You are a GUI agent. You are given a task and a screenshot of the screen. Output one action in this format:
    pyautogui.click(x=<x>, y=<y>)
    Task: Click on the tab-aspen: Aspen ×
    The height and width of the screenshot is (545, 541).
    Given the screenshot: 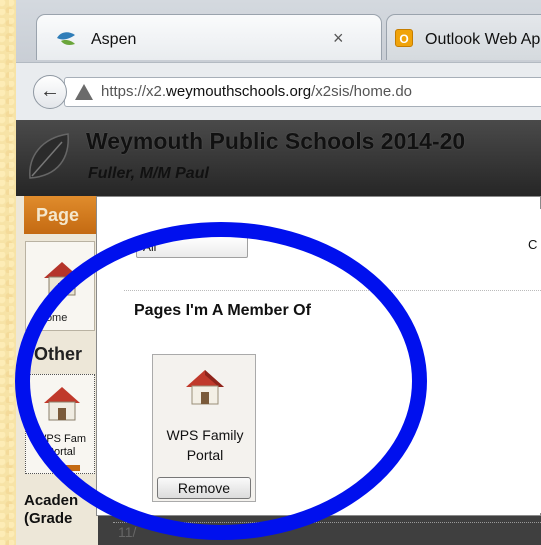 What is the action you would take?
    pyautogui.click(x=209, y=37)
    